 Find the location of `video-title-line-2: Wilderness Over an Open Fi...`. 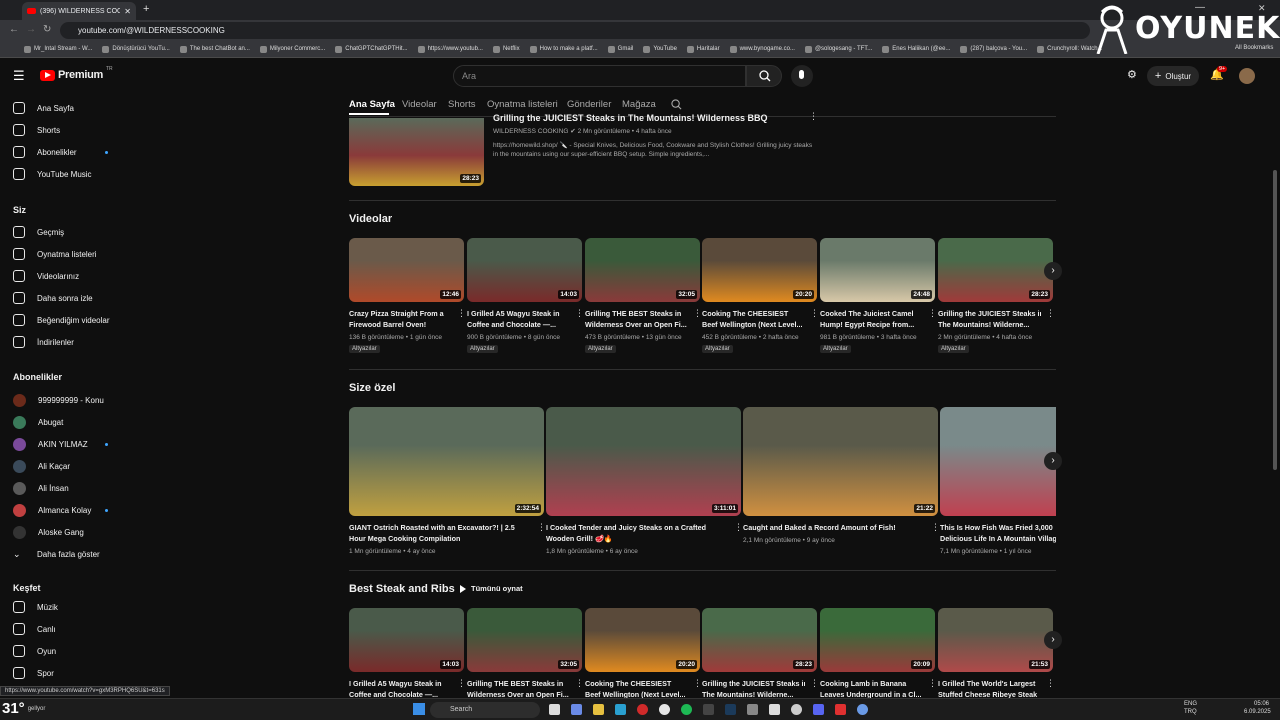

video-title-line-2: Wilderness Over an Open Fi... is located at coordinates (636, 324).